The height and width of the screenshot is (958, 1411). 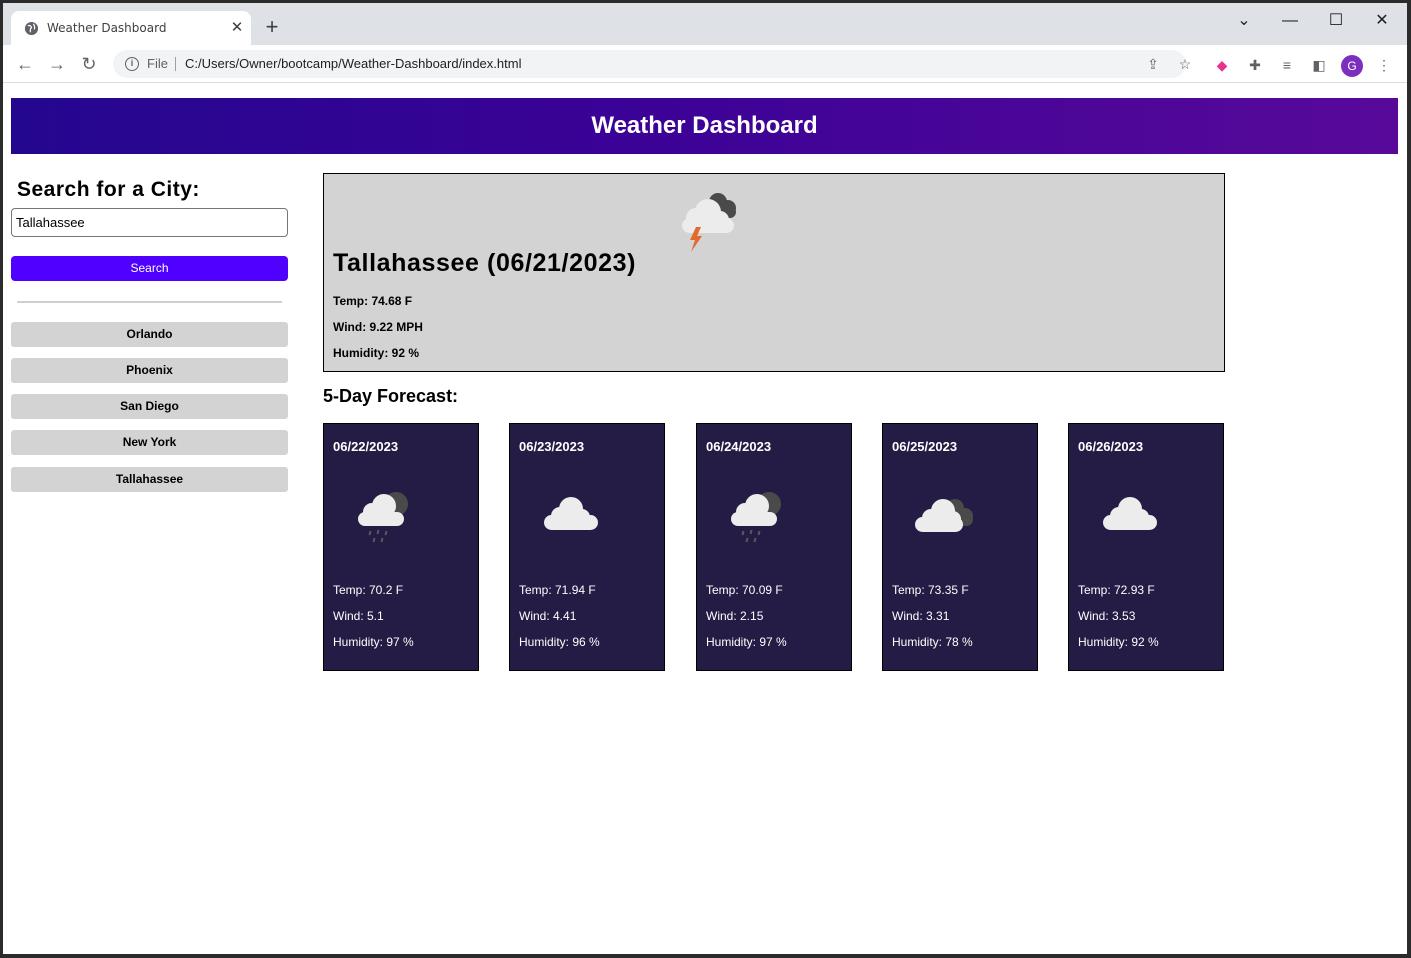 I want to click on minimize-icon: —, so click(x=1290, y=21).